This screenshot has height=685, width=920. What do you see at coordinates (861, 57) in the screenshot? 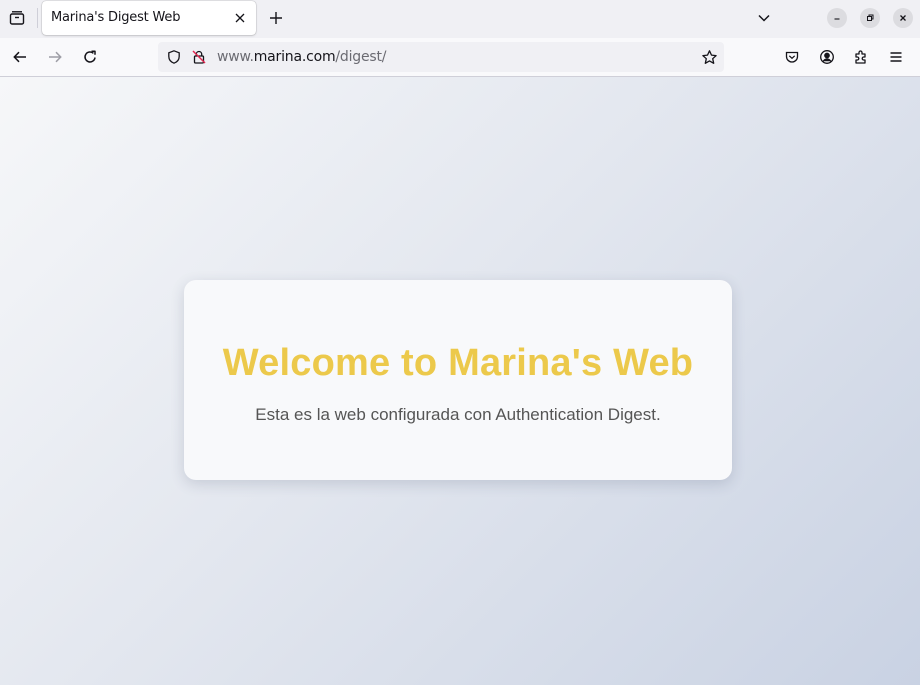
I see `puzzle-icon` at bounding box center [861, 57].